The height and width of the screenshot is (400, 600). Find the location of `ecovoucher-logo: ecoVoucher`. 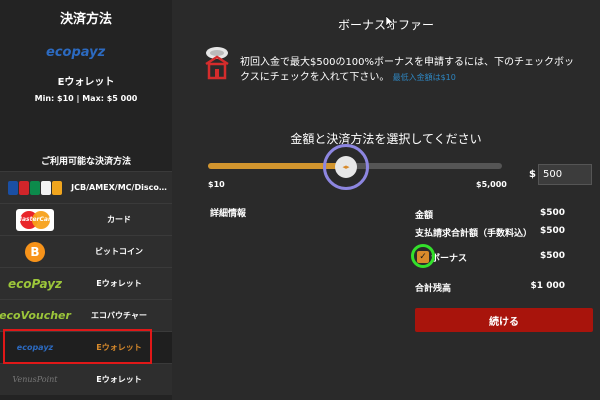

ecovoucher-logo: ecoVoucher is located at coordinates (35, 315).